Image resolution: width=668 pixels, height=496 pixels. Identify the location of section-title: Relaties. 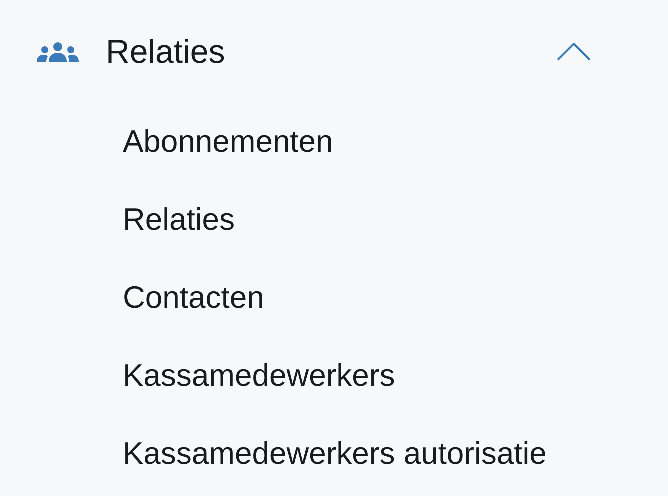
(331, 52).